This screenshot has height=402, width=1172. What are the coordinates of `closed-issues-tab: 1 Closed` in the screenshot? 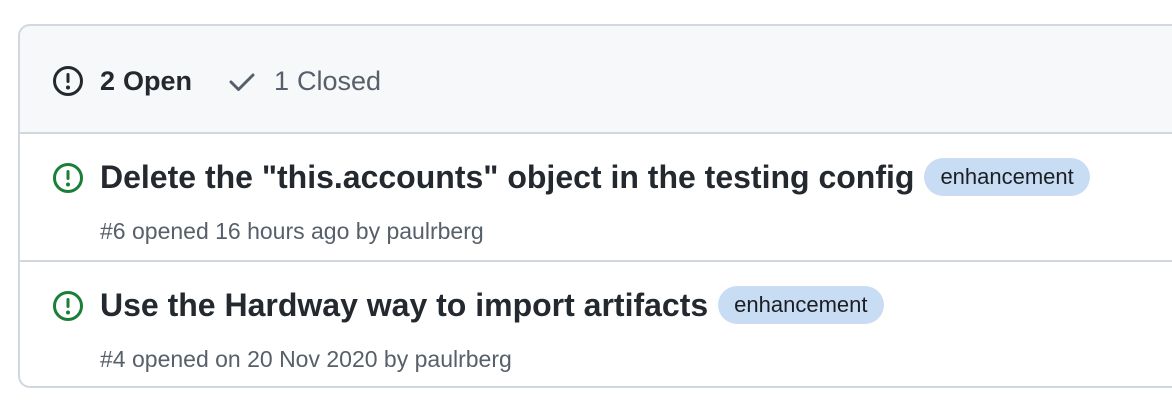 It's located at (303, 81).